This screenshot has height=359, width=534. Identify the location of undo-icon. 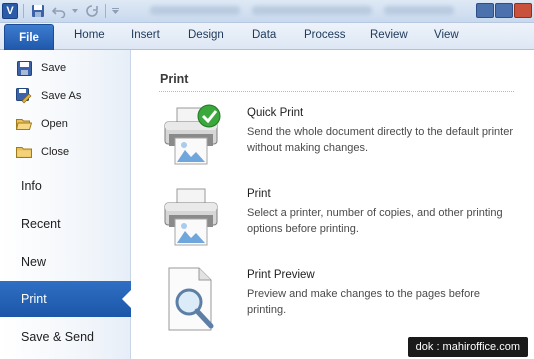
(58, 10).